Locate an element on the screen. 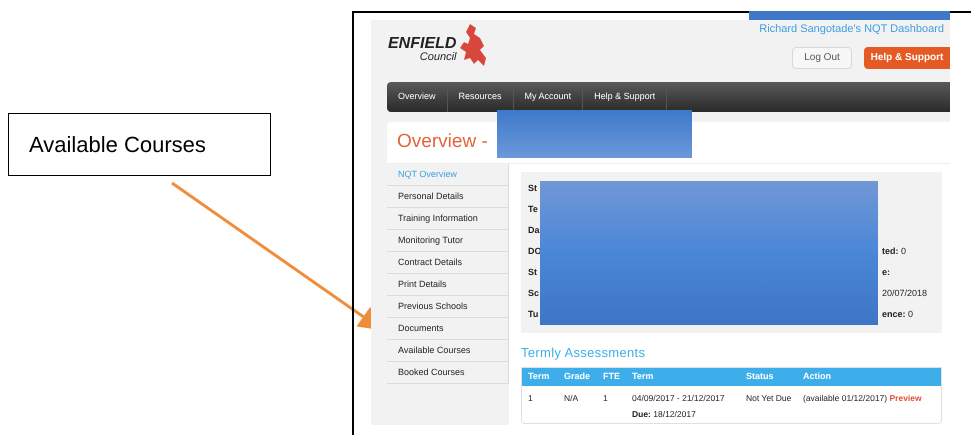 The image size is (971, 435). info-label: Te is located at coordinates (533, 209).